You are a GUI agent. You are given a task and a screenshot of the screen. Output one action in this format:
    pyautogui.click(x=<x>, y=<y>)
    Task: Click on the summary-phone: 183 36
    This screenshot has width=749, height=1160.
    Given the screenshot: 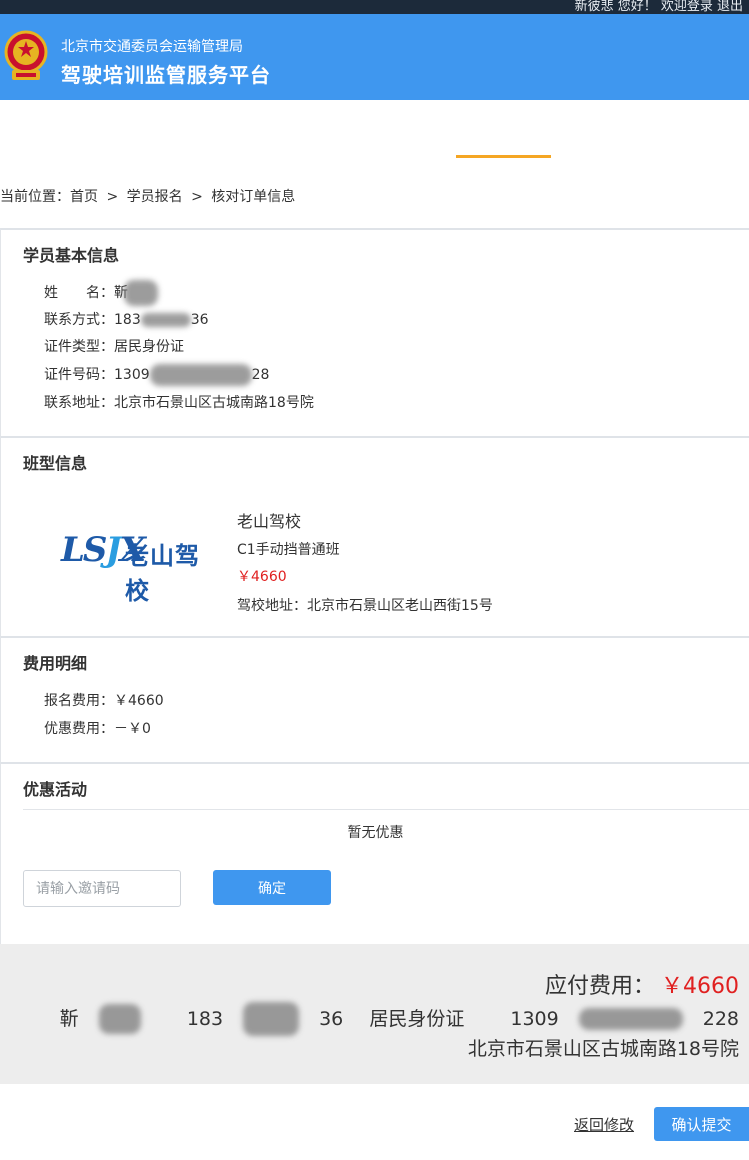 What is the action you would take?
    pyautogui.click(x=255, y=1019)
    